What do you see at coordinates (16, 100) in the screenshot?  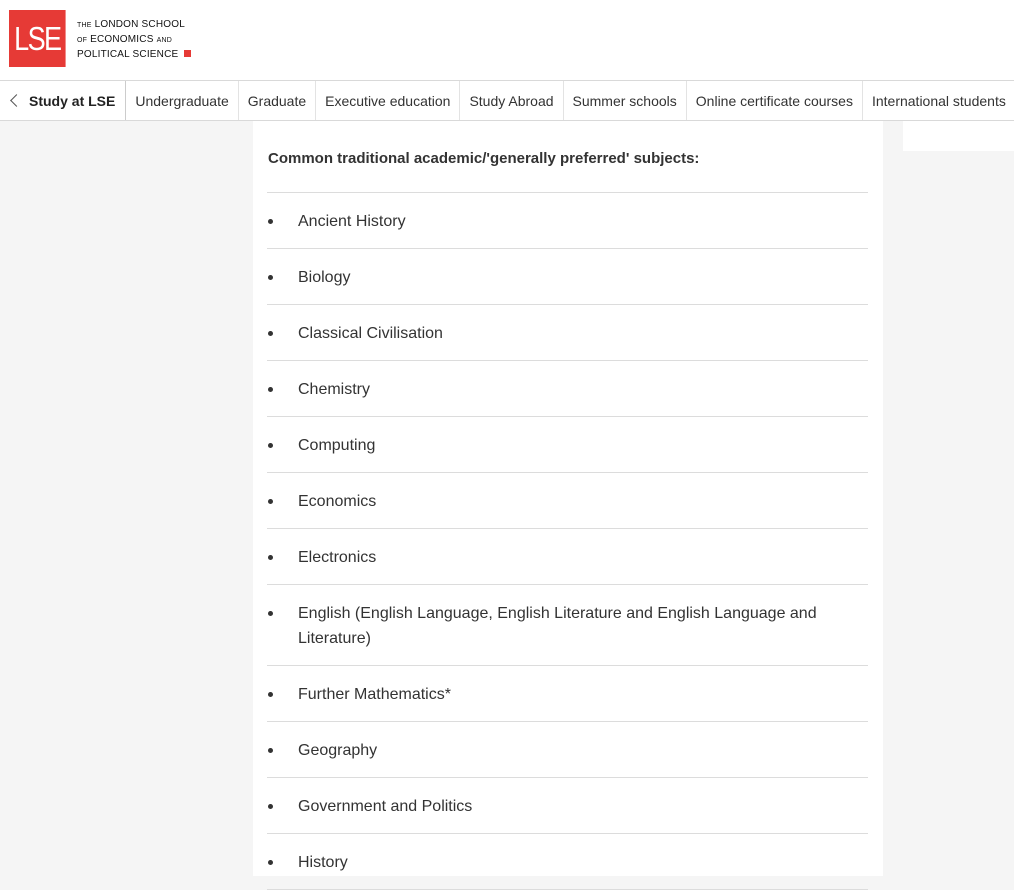 I see `chevron-left-icon` at bounding box center [16, 100].